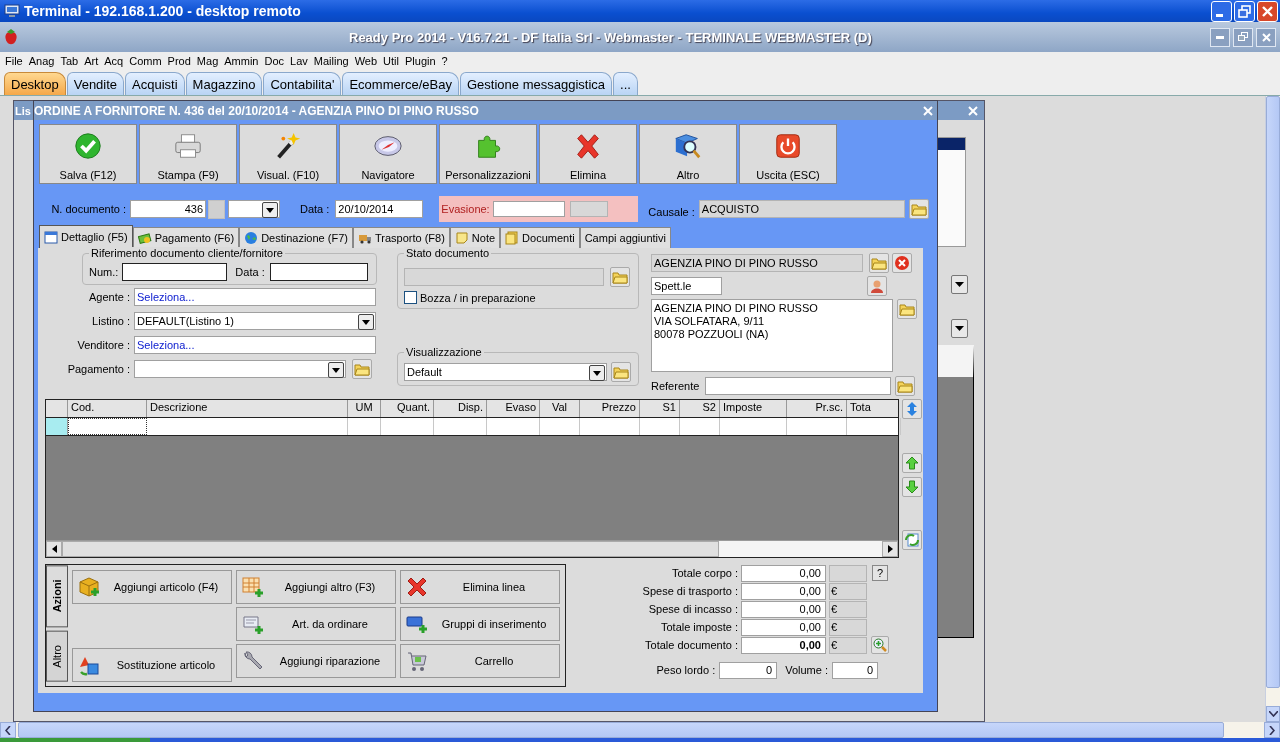 The width and height of the screenshot is (1280, 742). What do you see at coordinates (57, 426) in the screenshot?
I see `row-indicator` at bounding box center [57, 426].